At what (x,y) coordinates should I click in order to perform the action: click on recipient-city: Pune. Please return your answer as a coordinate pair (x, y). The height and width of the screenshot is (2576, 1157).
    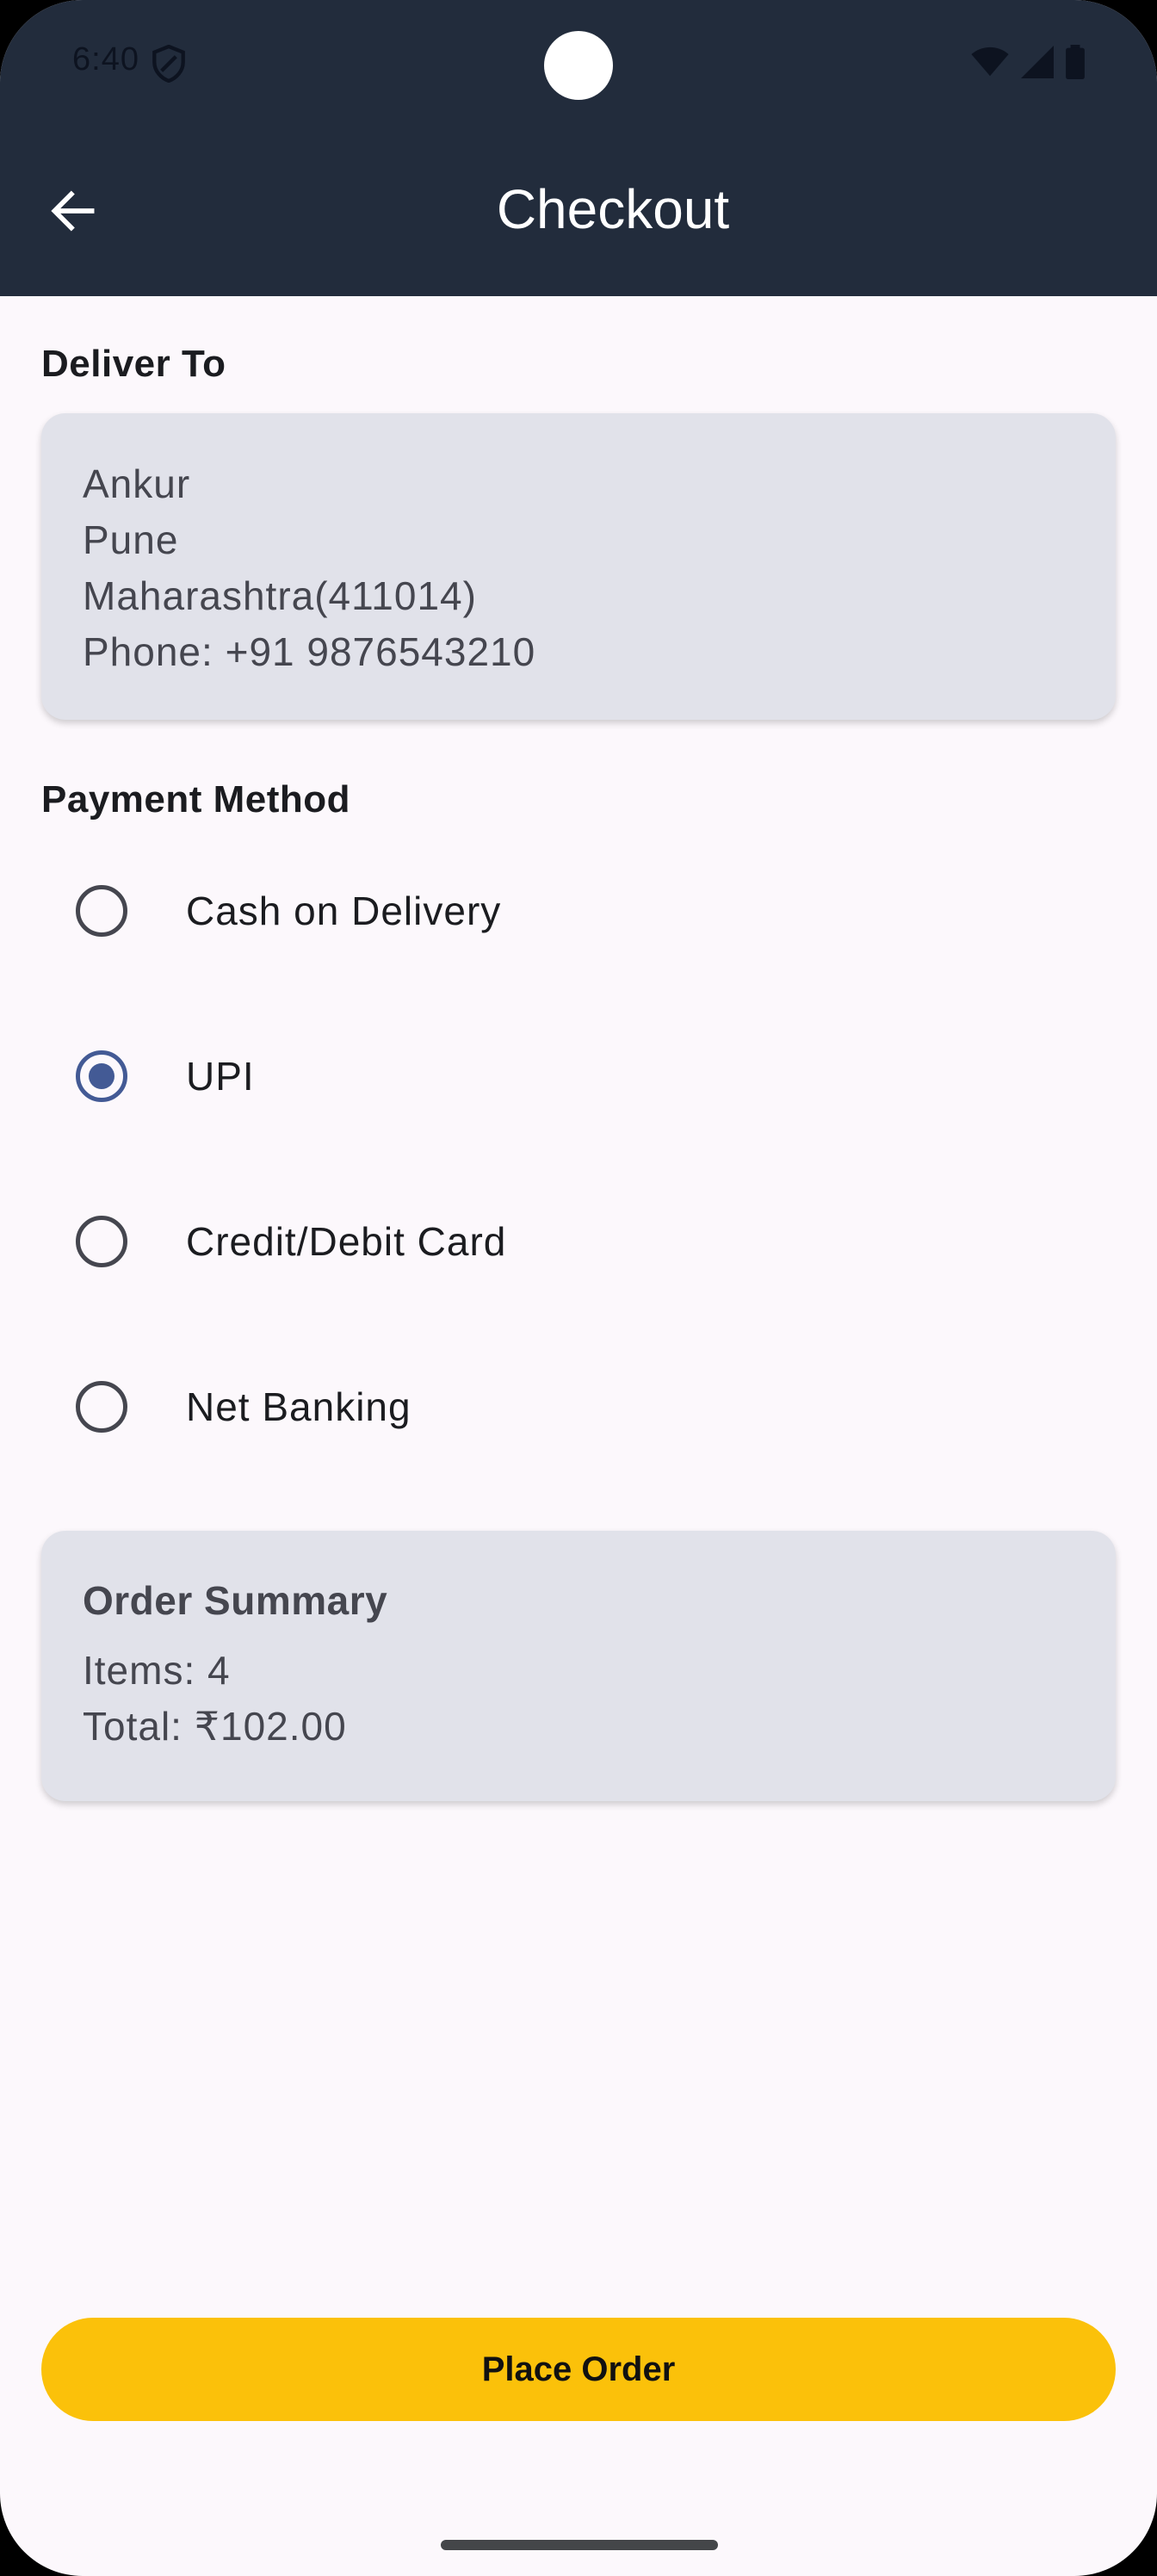
    Looking at the image, I should click on (131, 540).